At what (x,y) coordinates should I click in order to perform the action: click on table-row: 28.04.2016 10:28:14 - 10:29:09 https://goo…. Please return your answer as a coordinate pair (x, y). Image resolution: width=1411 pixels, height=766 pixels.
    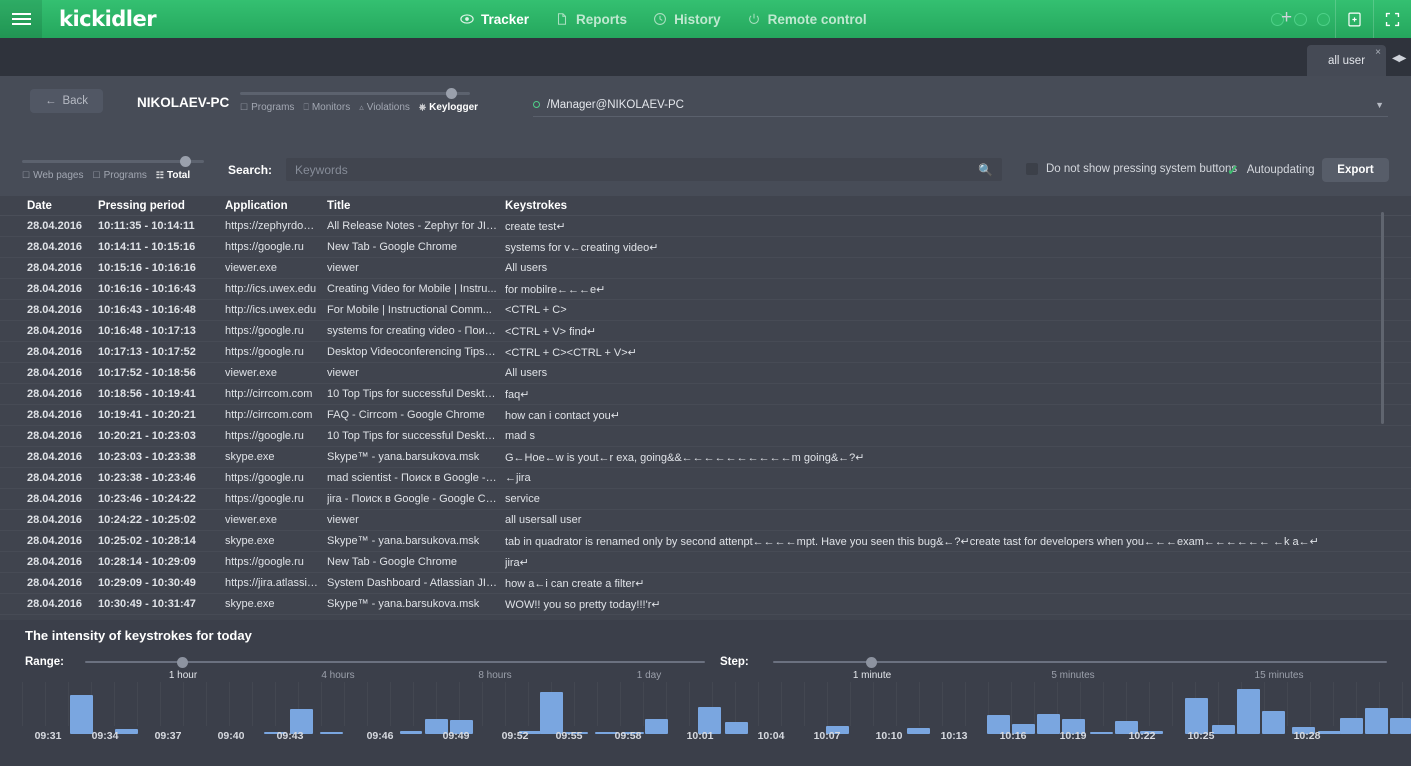
    Looking at the image, I should click on (705, 562).